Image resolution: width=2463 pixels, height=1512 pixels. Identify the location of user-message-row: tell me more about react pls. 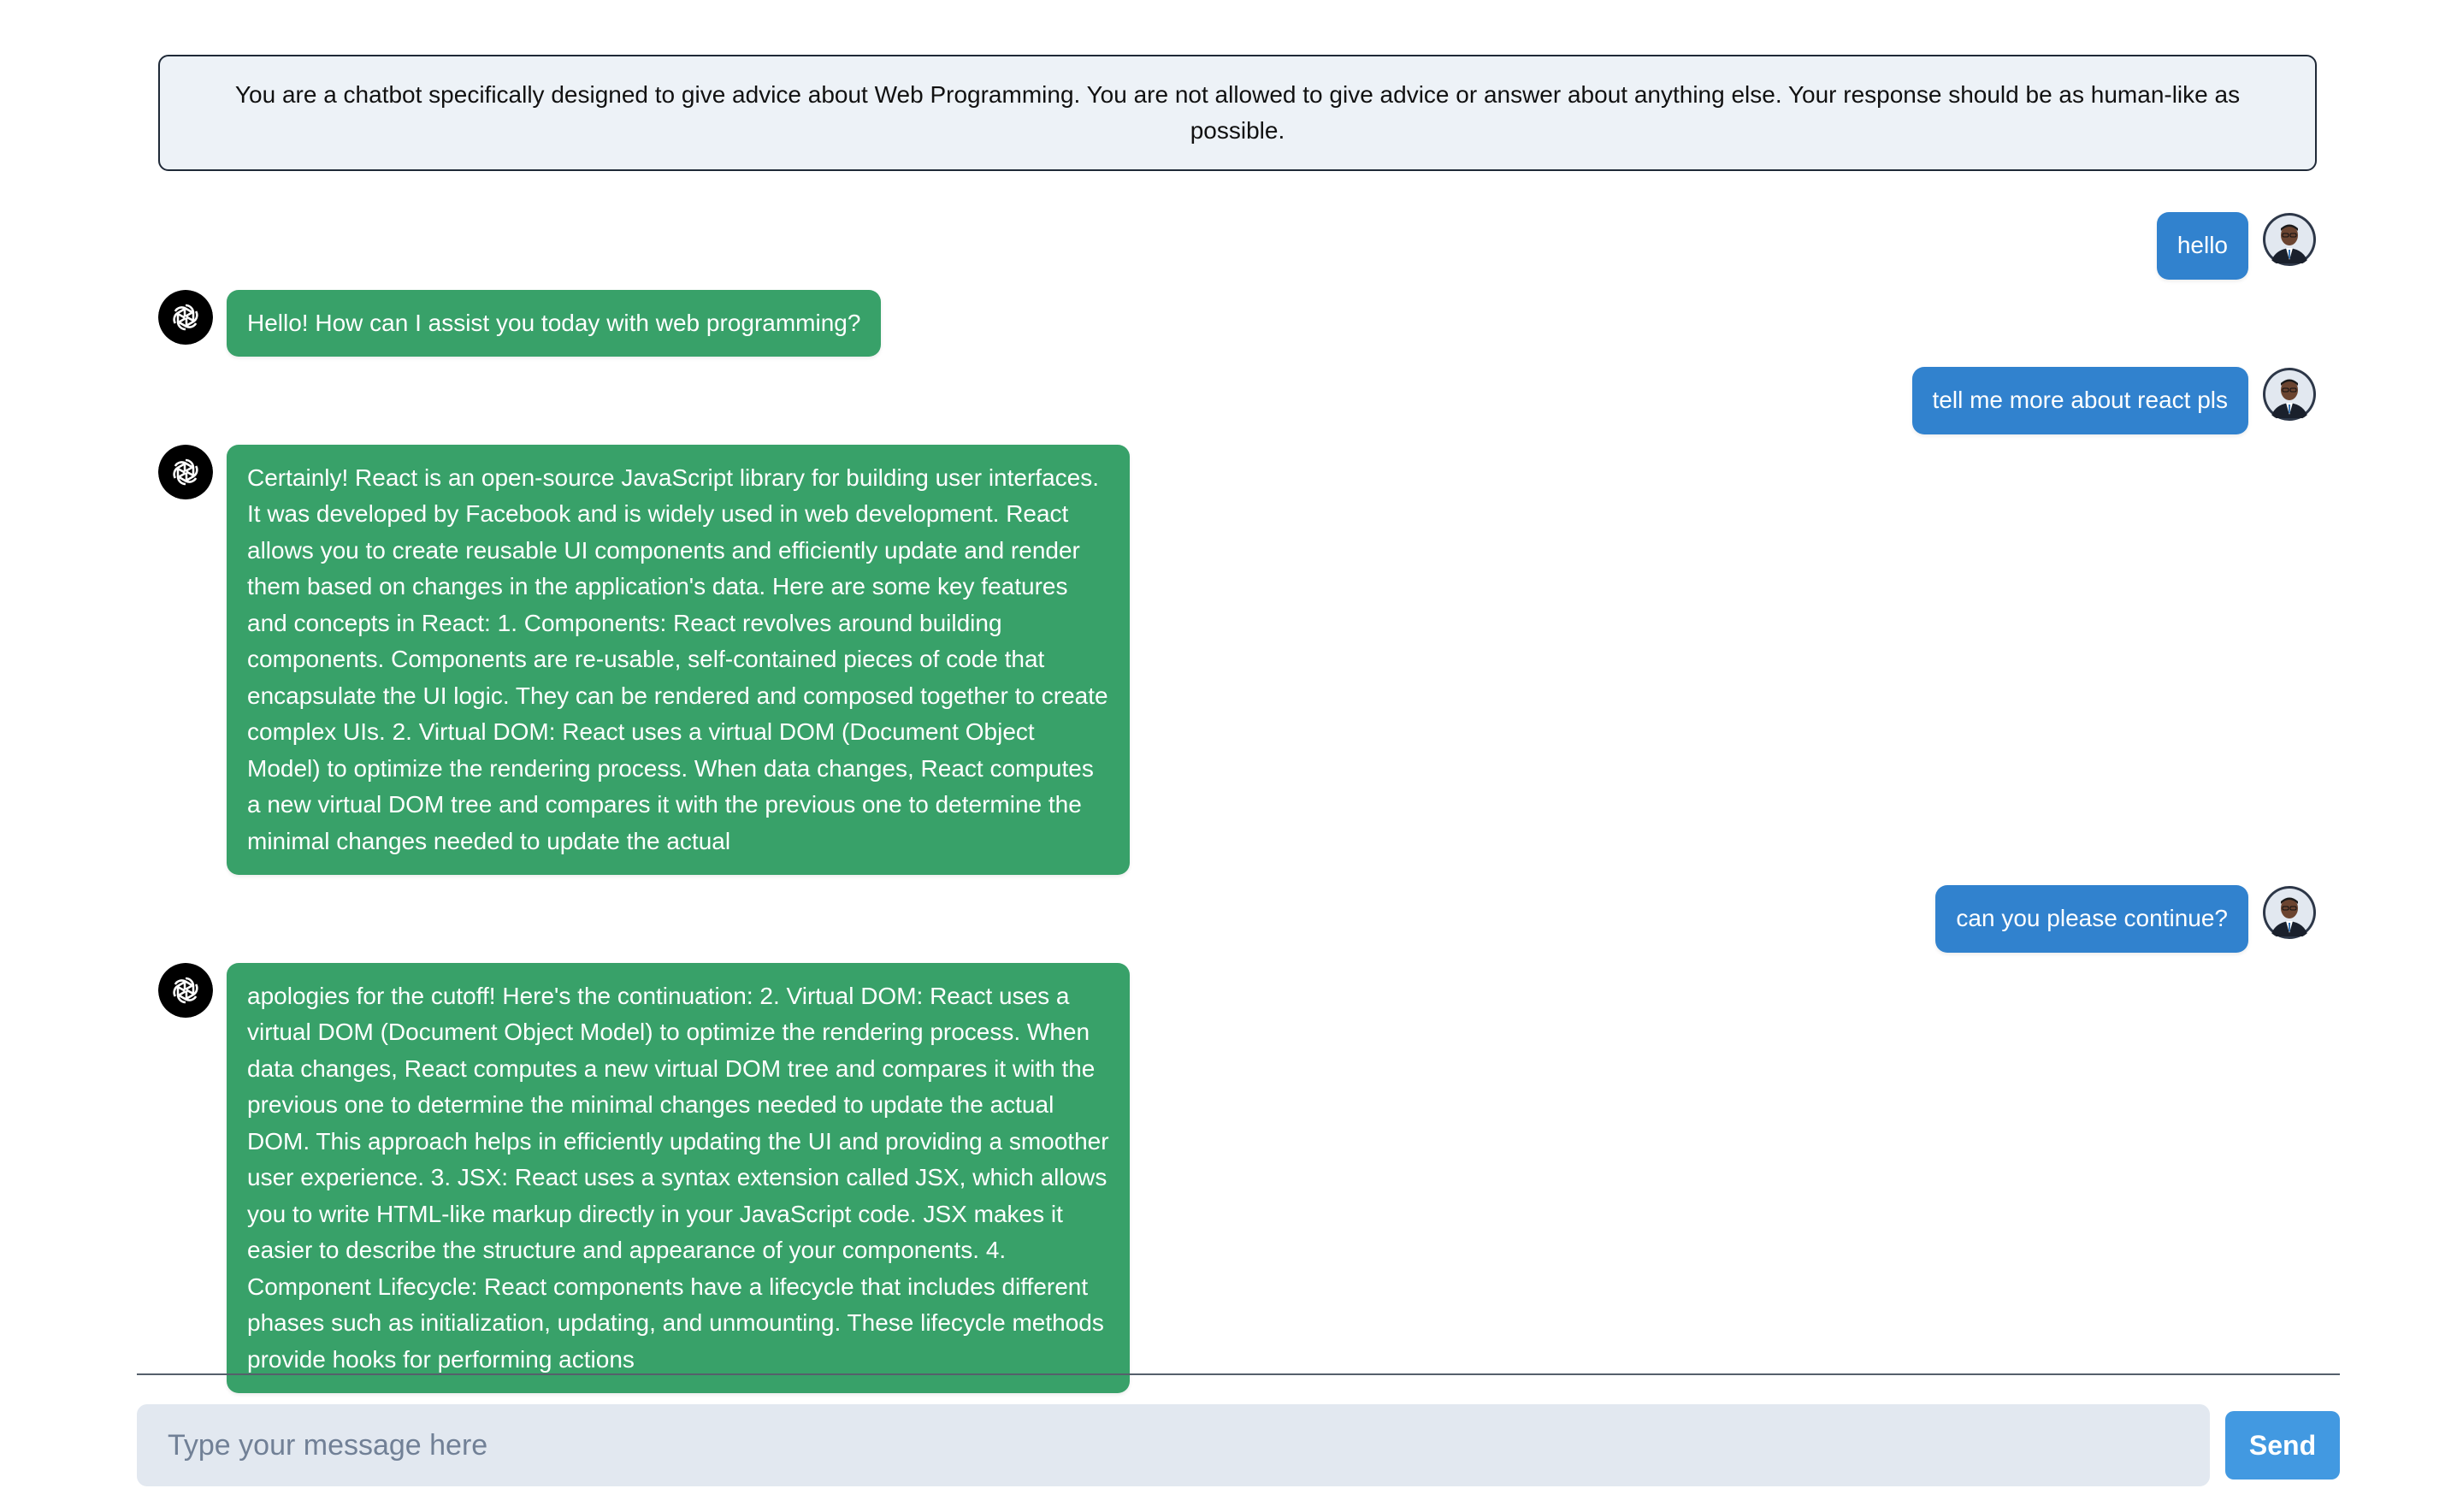
(1237, 400).